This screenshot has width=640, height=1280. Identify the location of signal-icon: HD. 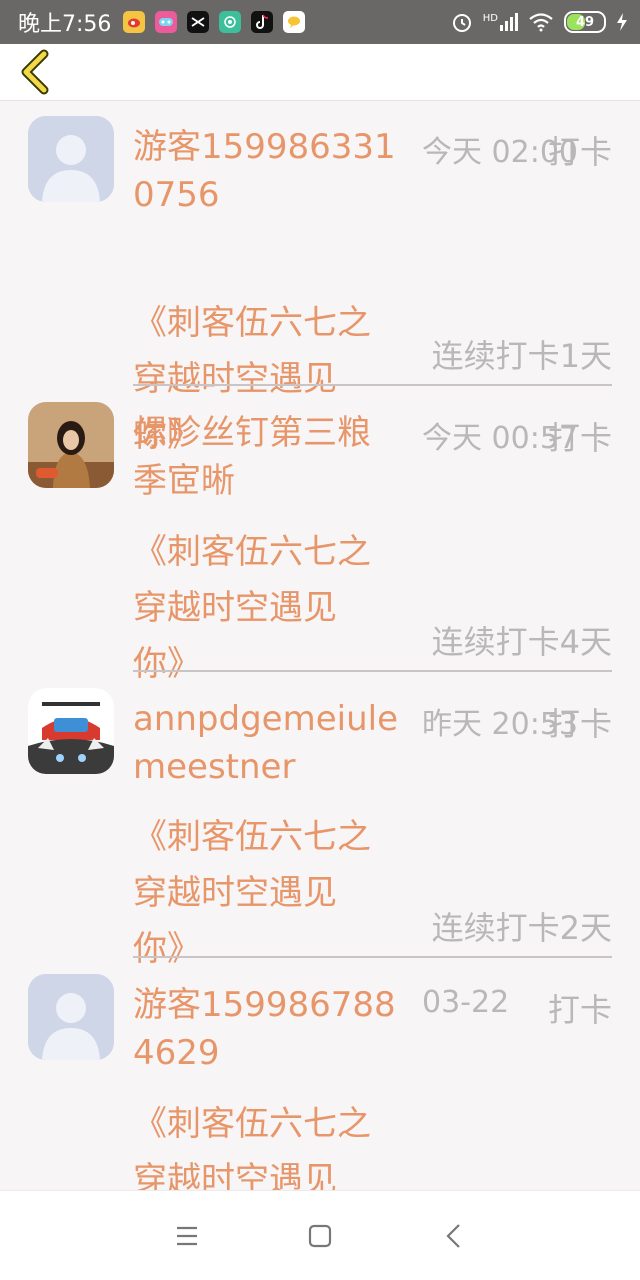
(500, 22).